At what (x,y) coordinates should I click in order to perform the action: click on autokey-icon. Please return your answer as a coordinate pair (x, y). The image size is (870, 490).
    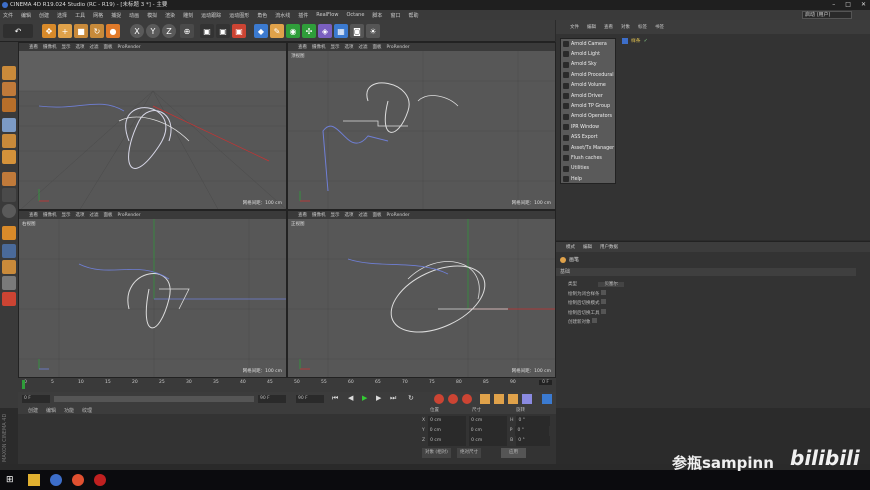
    Looking at the image, I should click on (453, 399).